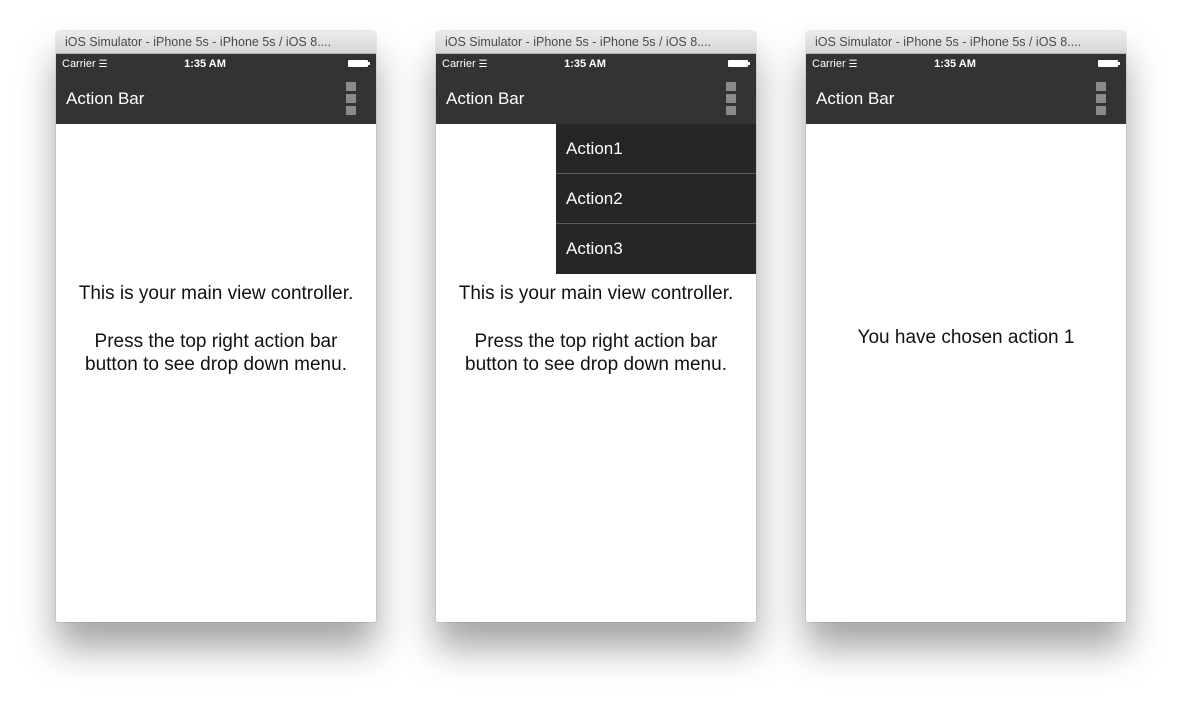  I want to click on dropdown-menu: Action1 Action2 Action3, so click(656, 199).